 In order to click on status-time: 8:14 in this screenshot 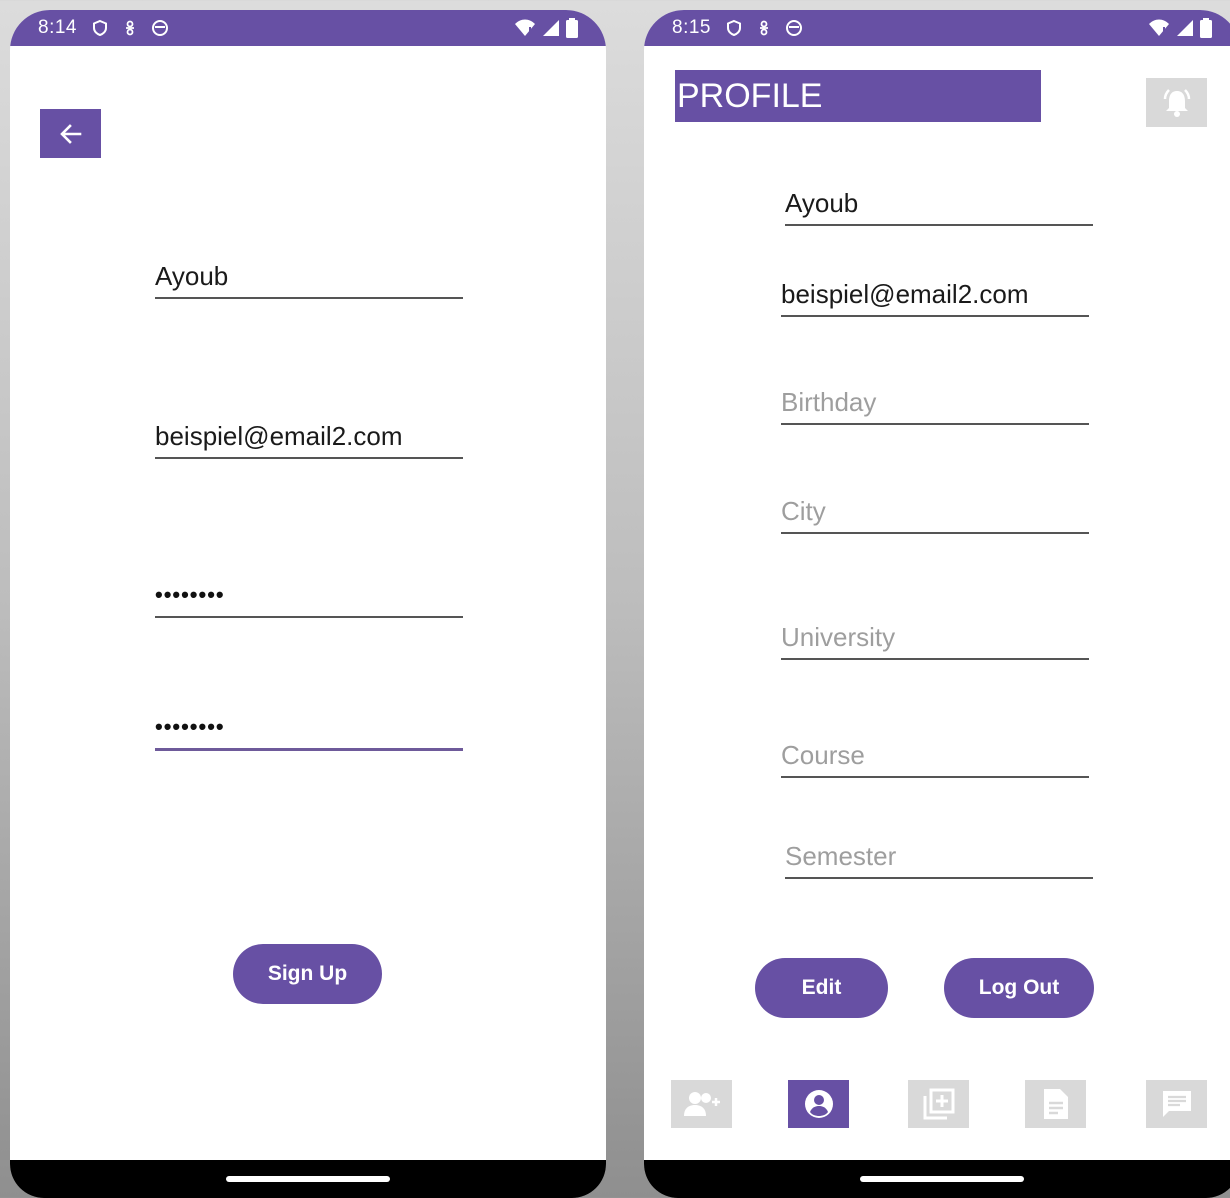, I will do `click(57, 27)`.